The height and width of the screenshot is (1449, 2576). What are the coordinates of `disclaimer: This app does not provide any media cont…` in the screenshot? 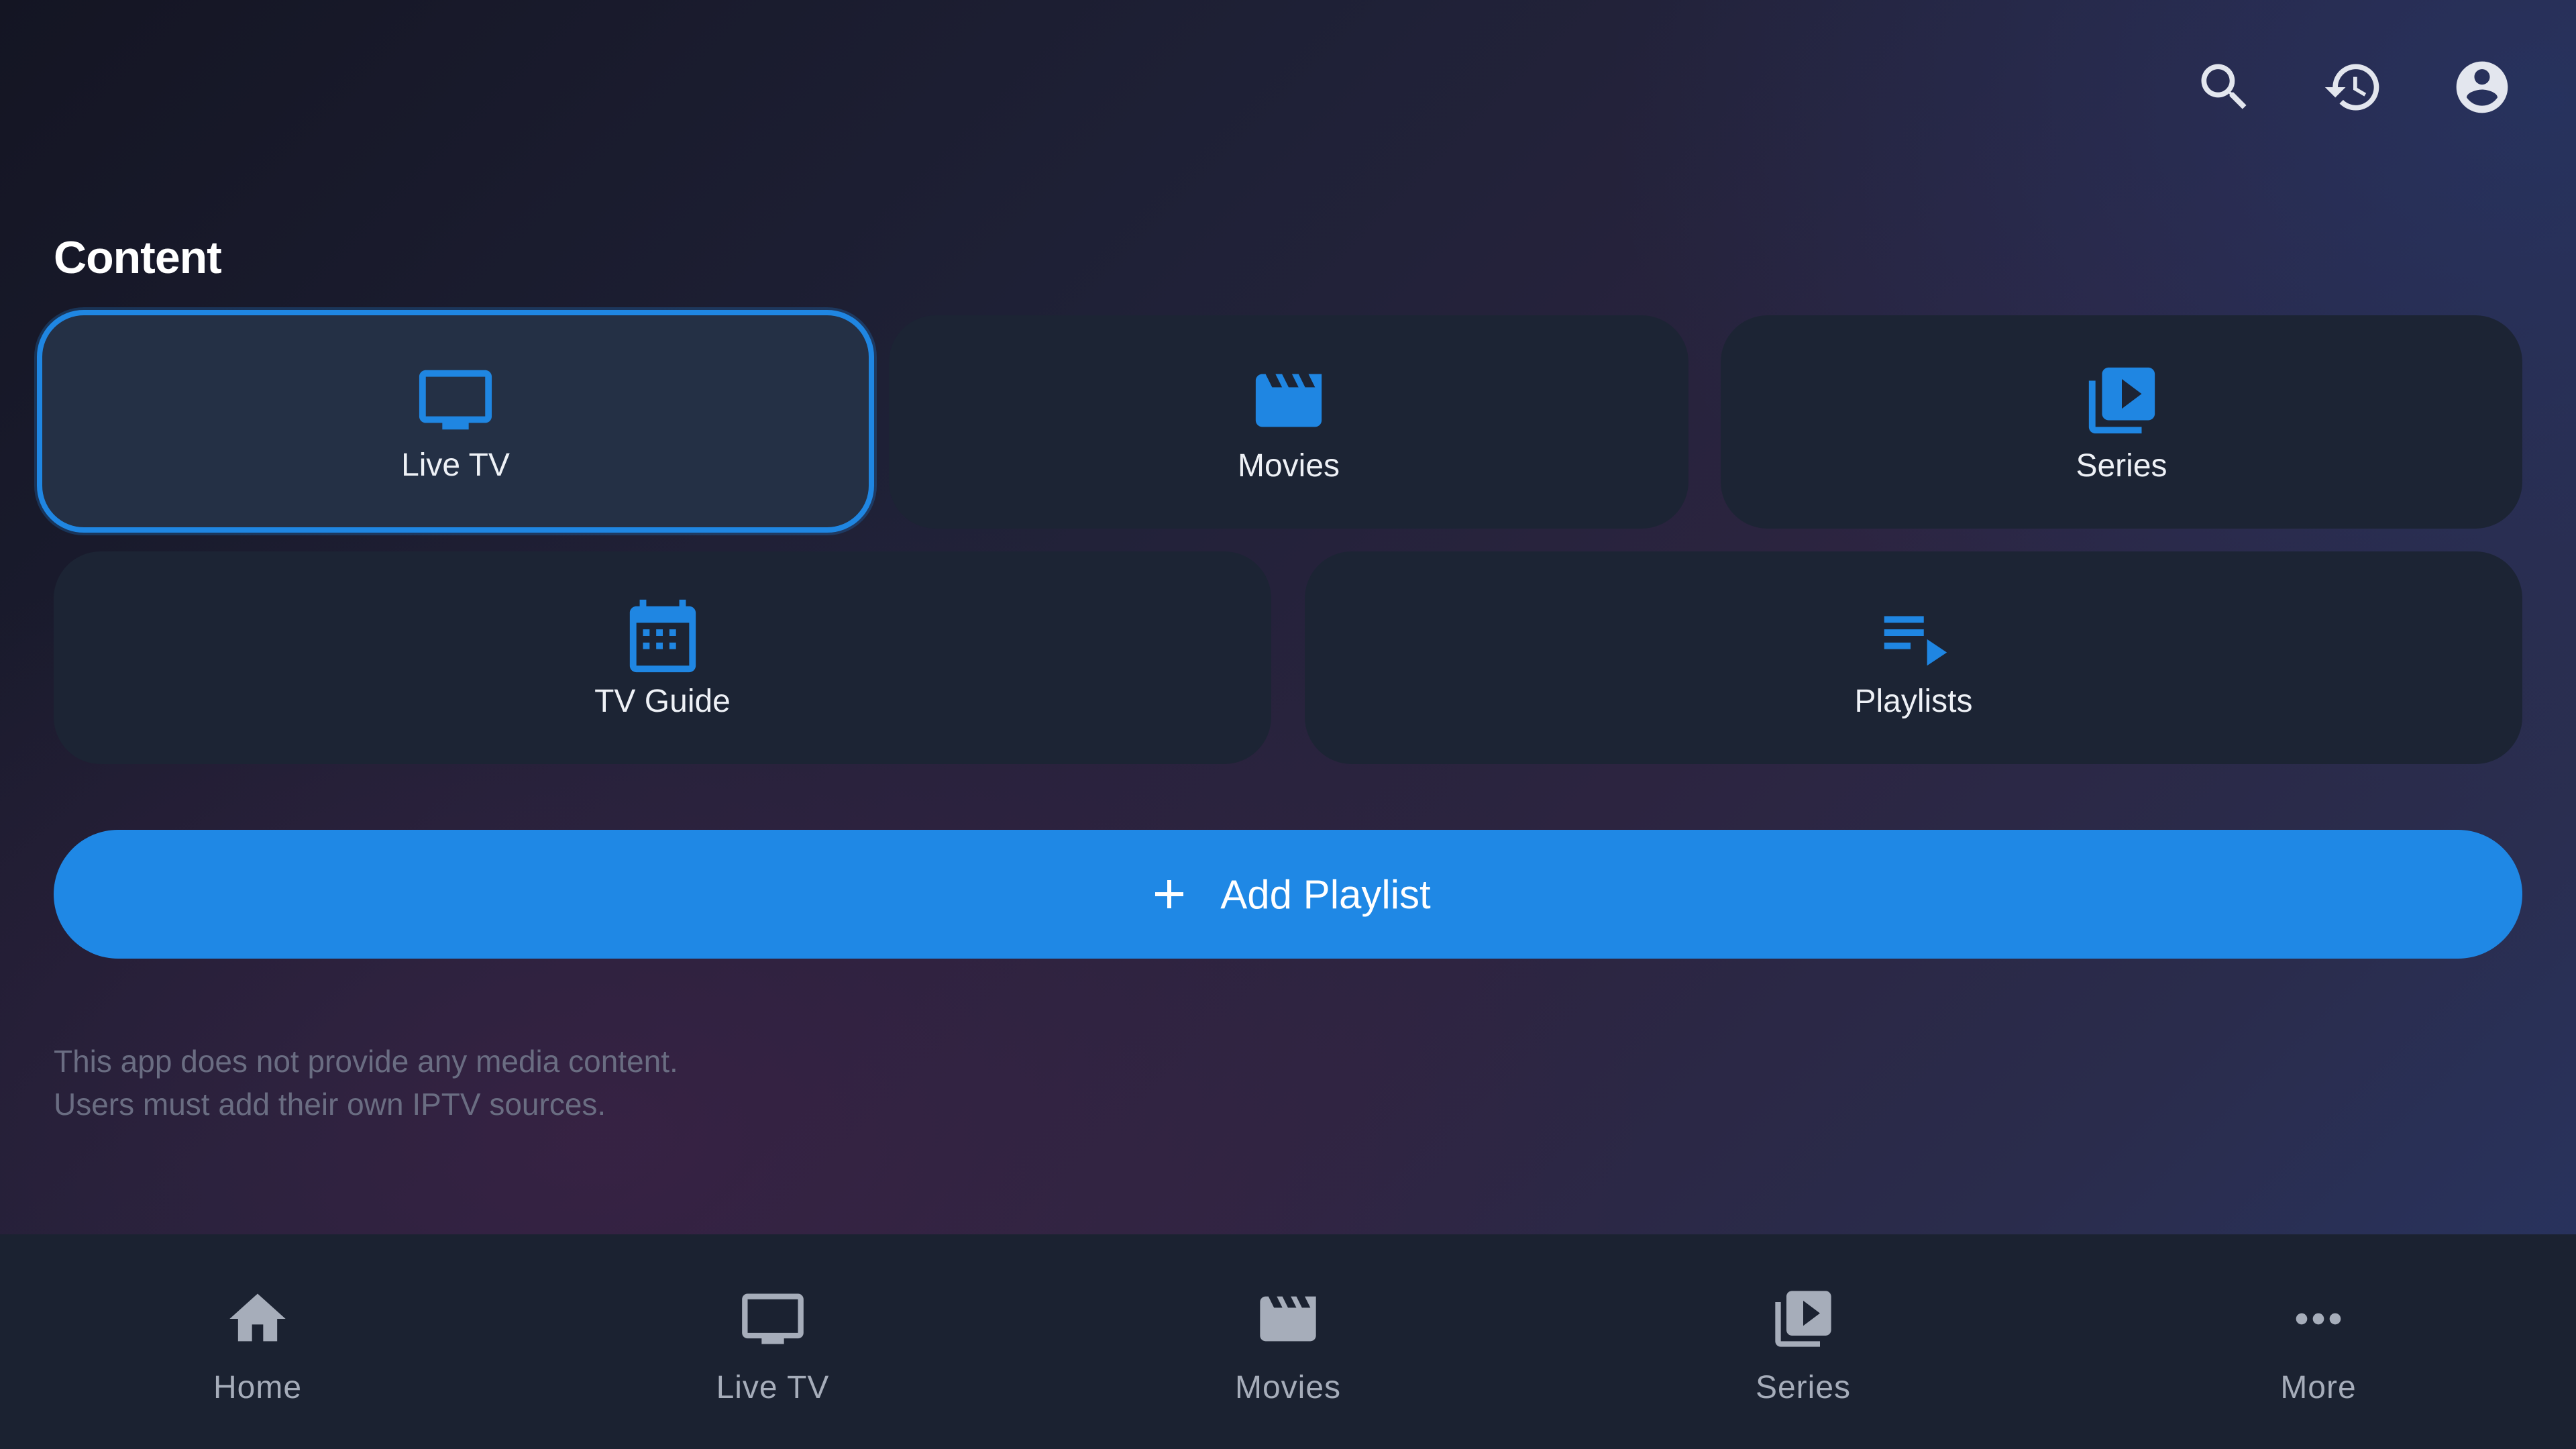 It's located at (366, 1083).